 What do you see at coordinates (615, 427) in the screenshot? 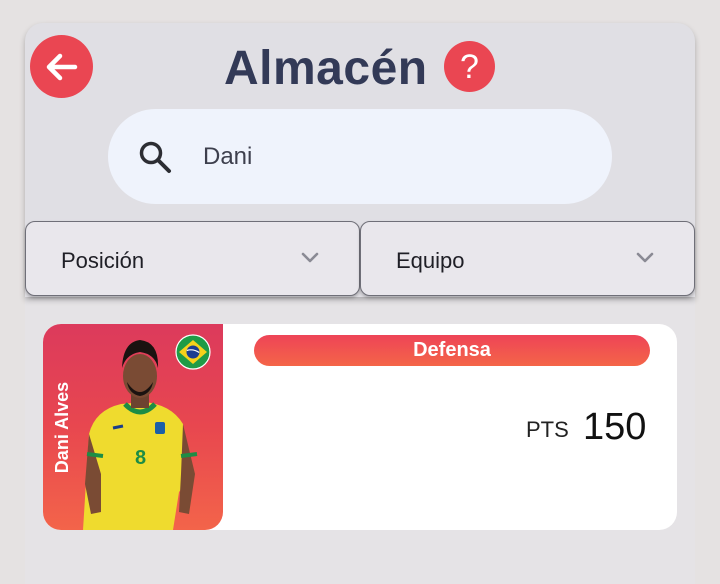
I see `points-value: 150` at bounding box center [615, 427].